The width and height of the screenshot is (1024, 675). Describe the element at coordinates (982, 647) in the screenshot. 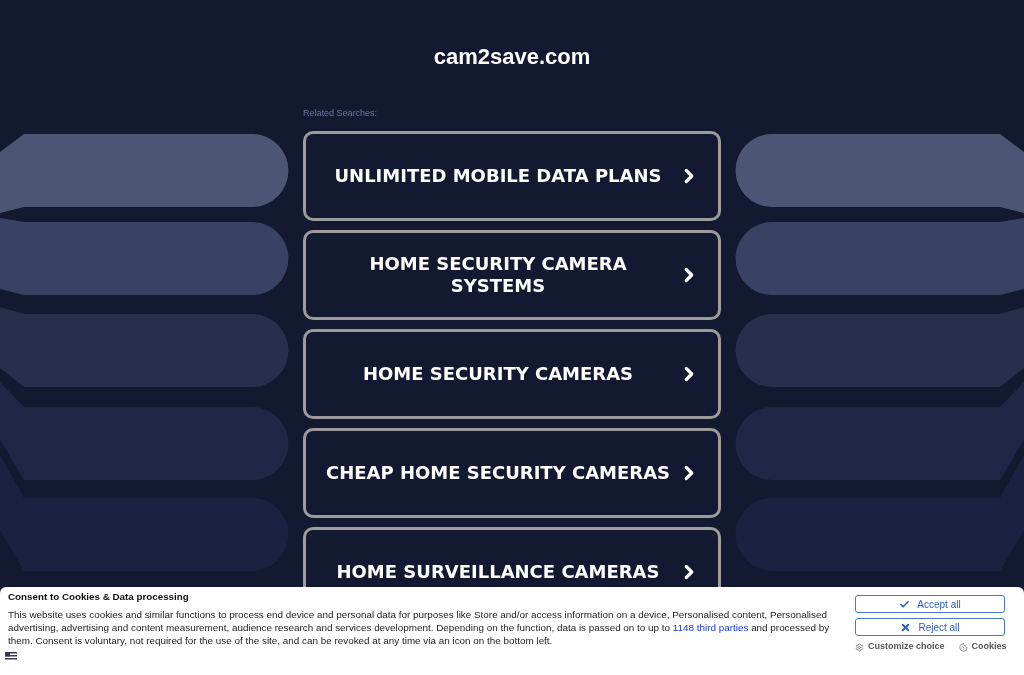

I see `cookies-link: Cookies` at that location.